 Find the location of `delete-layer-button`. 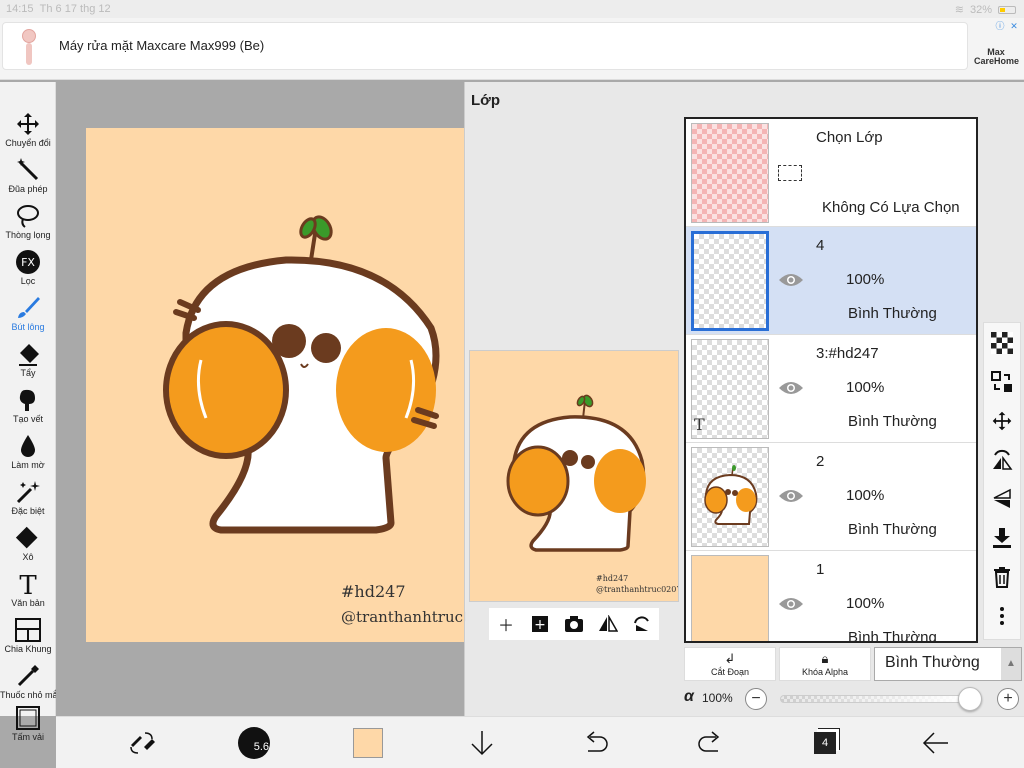

delete-layer-button is located at coordinates (1002, 576).